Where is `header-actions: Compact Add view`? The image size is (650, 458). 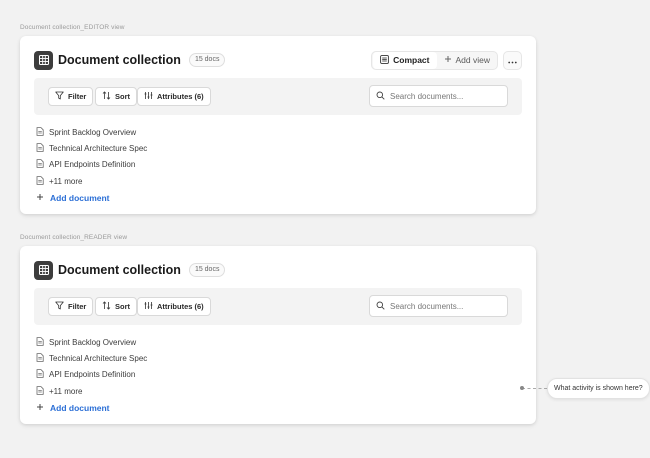
header-actions: Compact Add view is located at coordinates (446, 60).